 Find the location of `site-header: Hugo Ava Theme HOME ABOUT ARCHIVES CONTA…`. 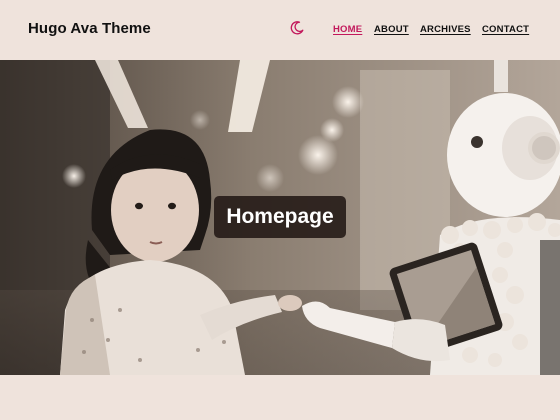

site-header: Hugo Ava Theme HOME ABOUT ARCHIVES CONTA… is located at coordinates (280, 30).